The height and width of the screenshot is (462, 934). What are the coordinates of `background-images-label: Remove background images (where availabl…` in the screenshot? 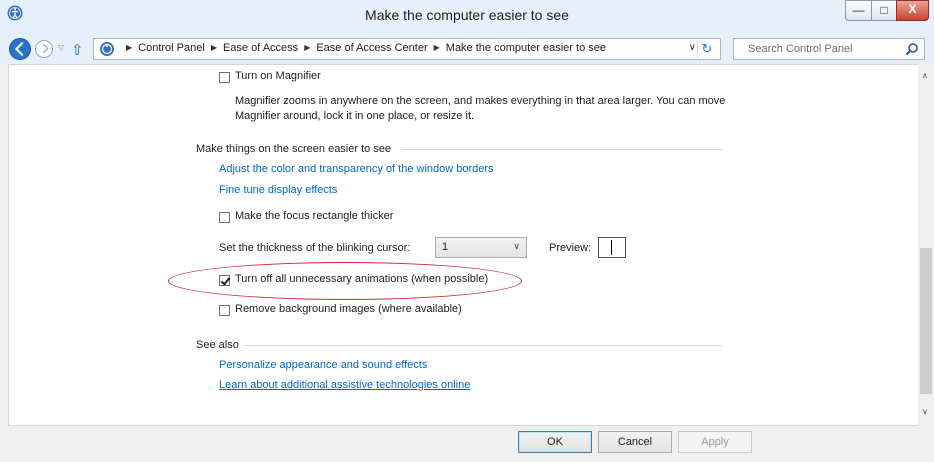 It's located at (348, 309).